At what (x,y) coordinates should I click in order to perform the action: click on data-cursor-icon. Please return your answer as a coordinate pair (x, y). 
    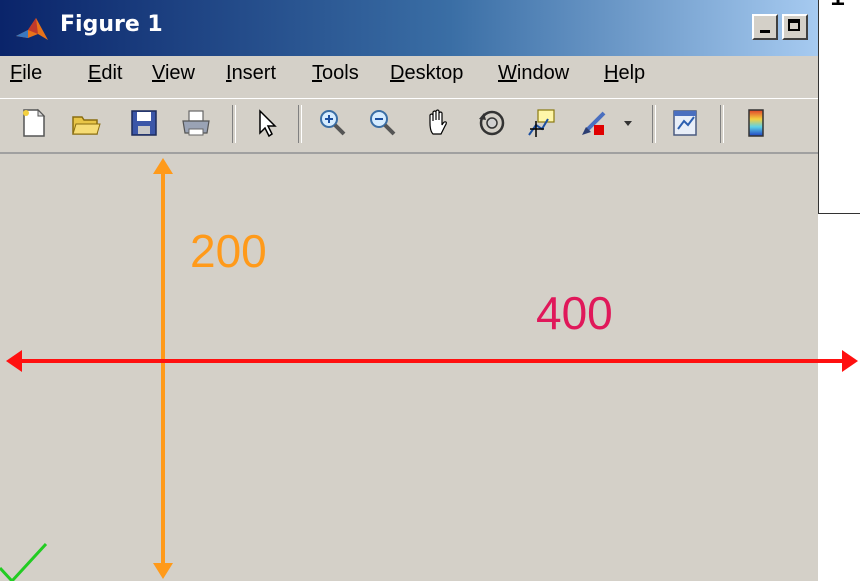
    Looking at the image, I should click on (542, 123).